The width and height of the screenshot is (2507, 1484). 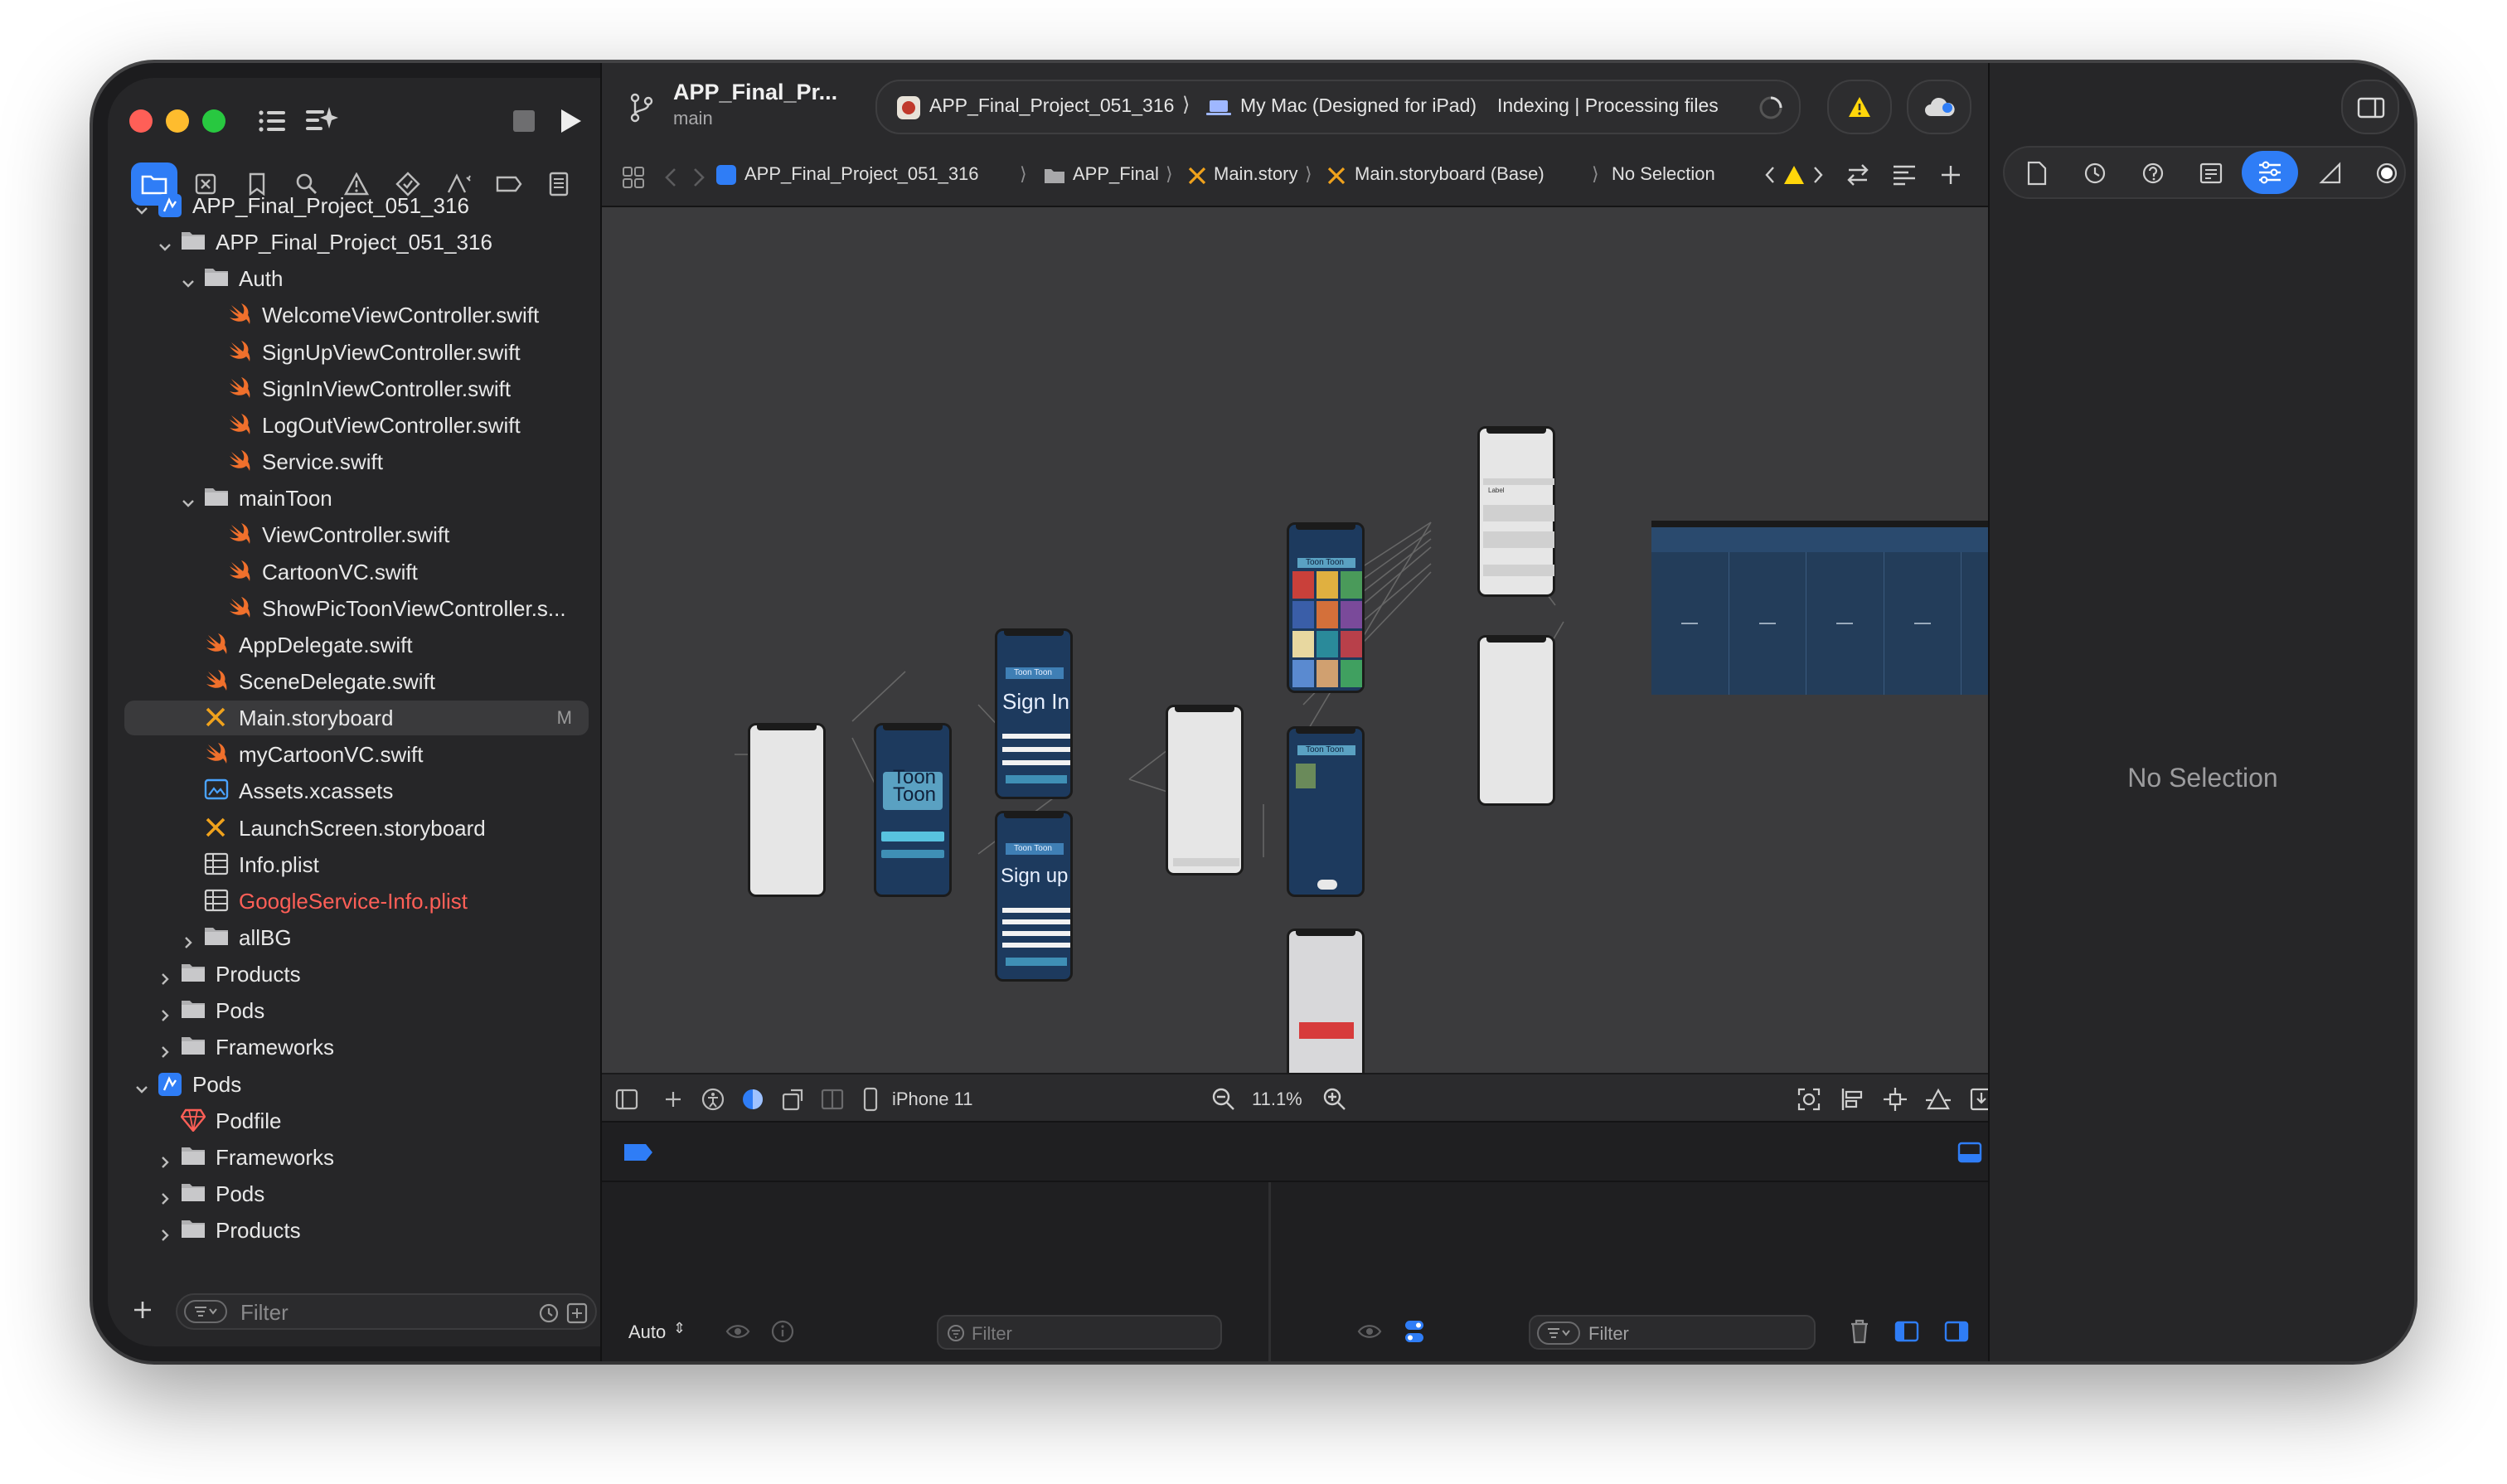 I want to click on tree-row-launchscreen-storyboard: LaunchScreen.storyboard, so click(x=356, y=829).